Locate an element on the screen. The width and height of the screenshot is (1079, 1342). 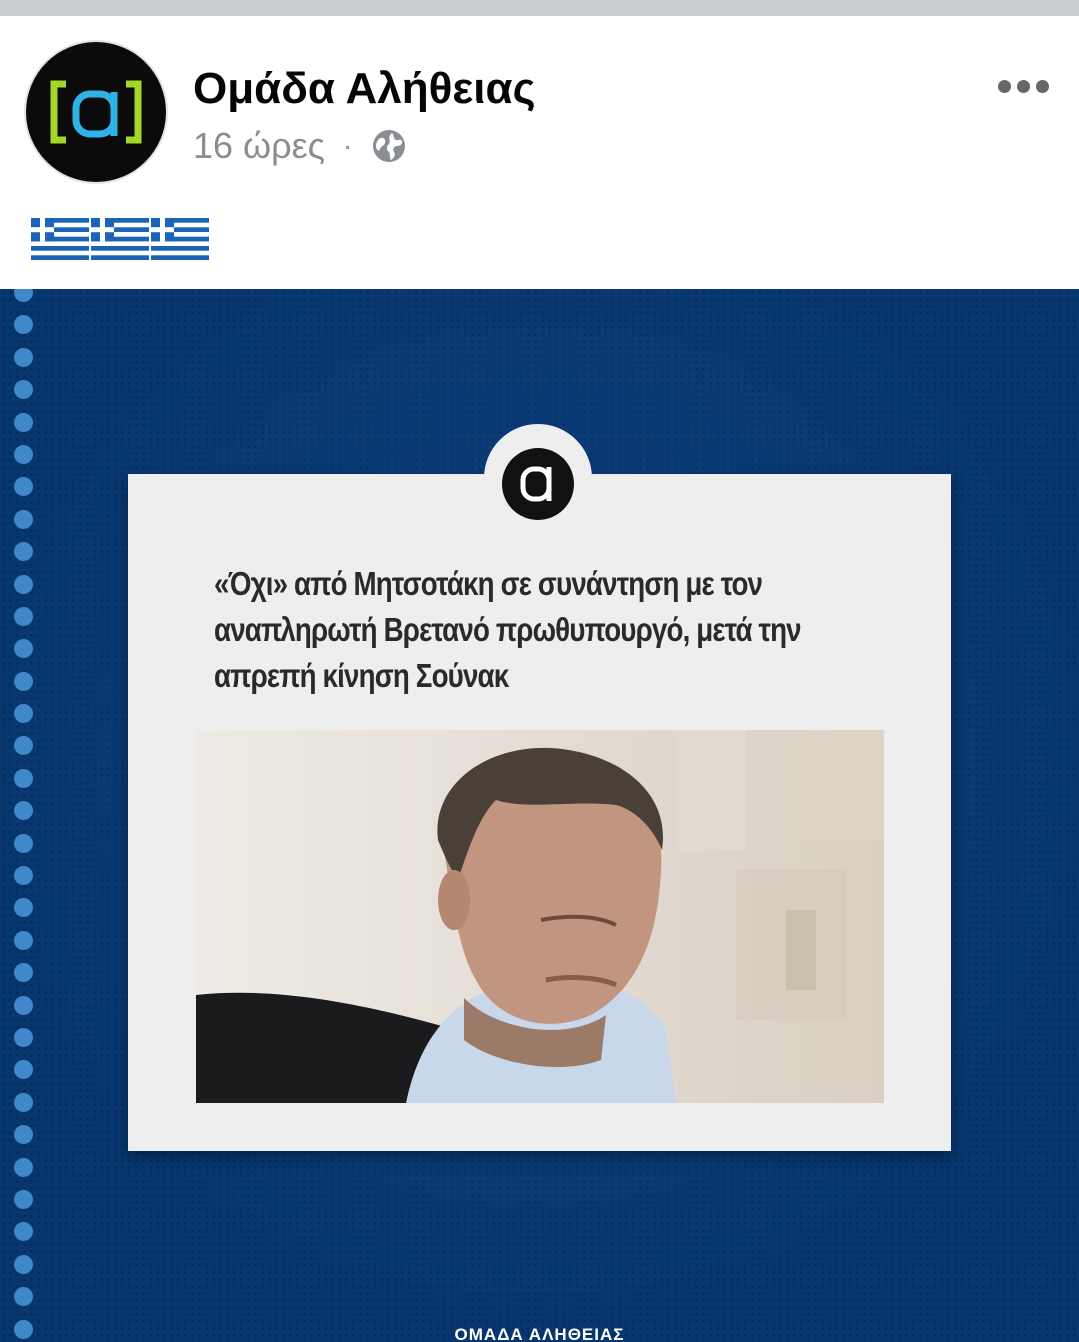
post-caption is located at coordinates (120, 239).